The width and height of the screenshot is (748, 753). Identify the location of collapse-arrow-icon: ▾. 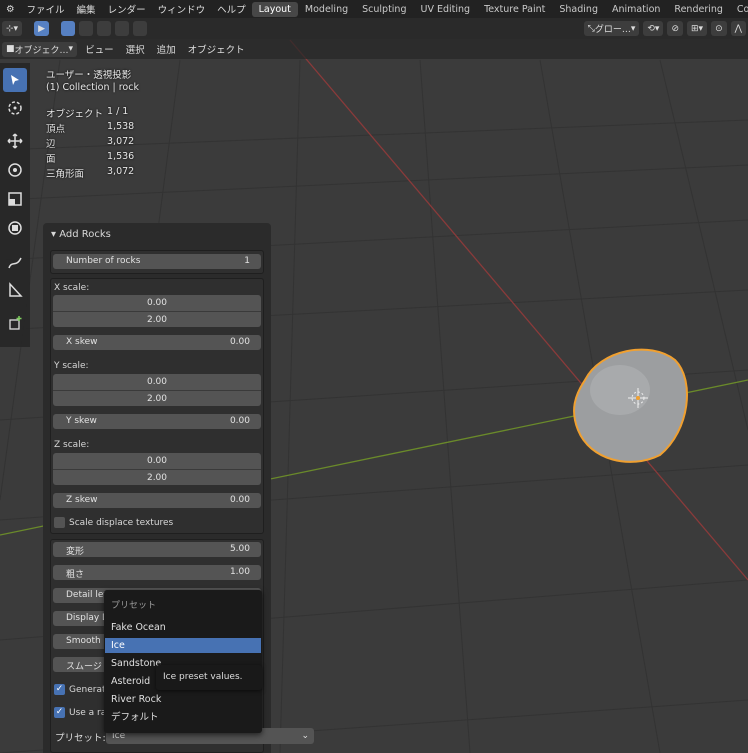
(55, 234).